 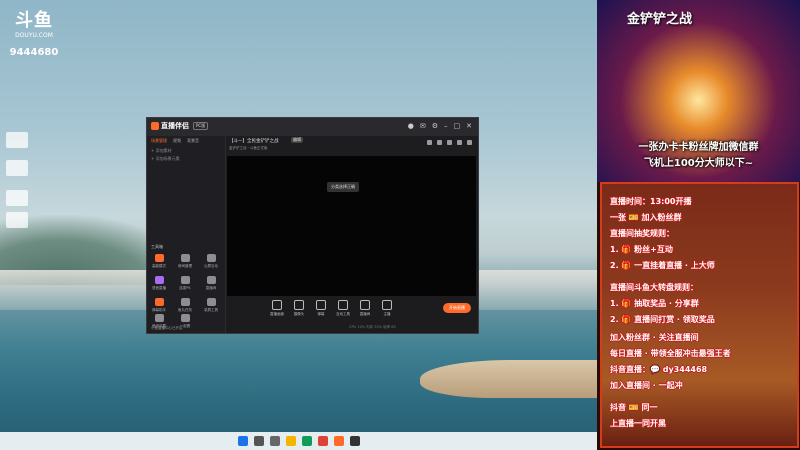 I want to click on footer-note: 小鱼直播中心已开启, so click(x=167, y=328).